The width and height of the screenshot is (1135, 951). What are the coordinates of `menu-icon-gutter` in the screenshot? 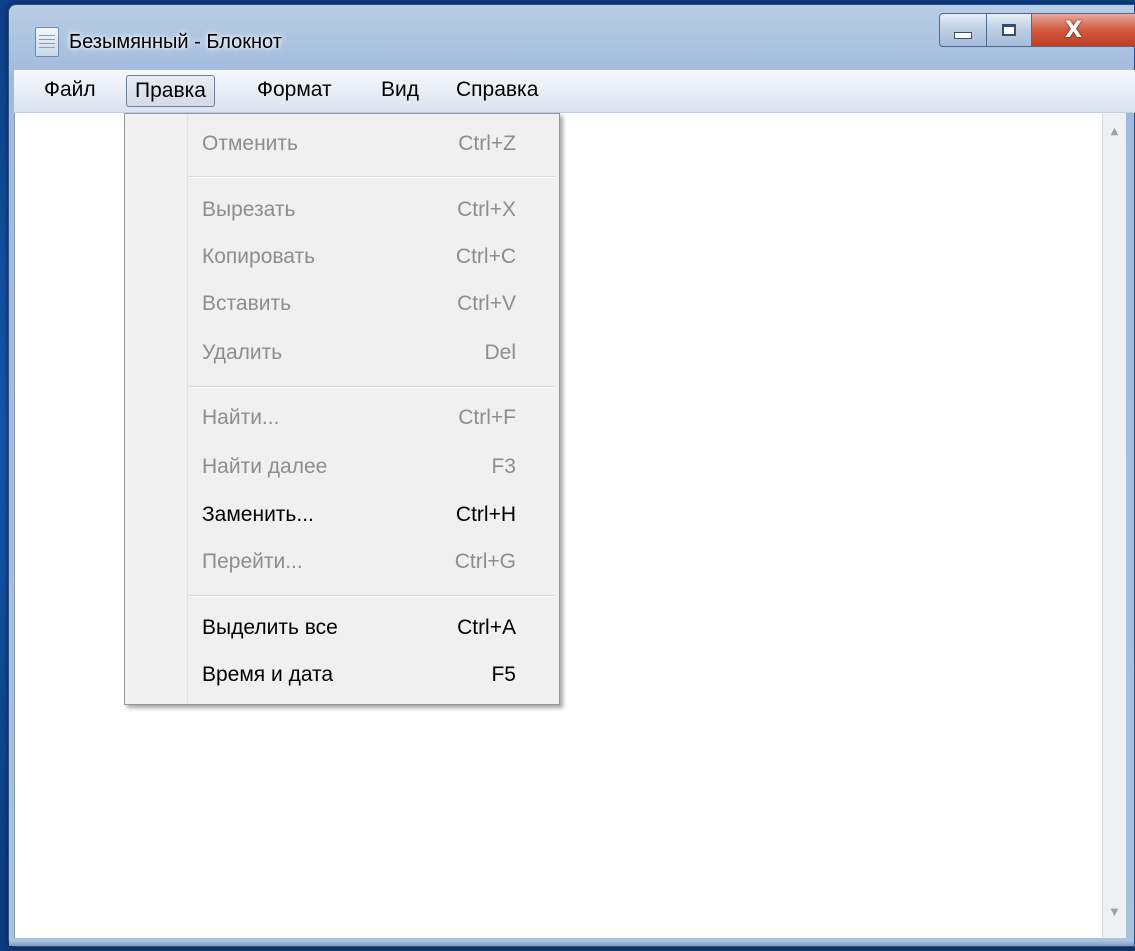 It's located at (156, 409).